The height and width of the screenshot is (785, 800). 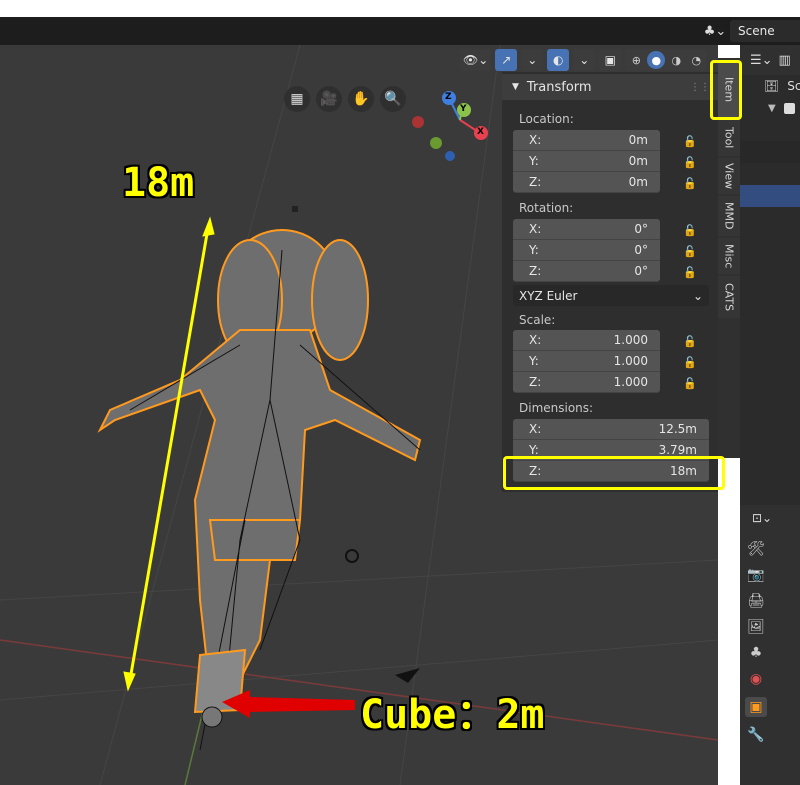 I want to click on tab-cats: CATS, so click(x=729, y=297).